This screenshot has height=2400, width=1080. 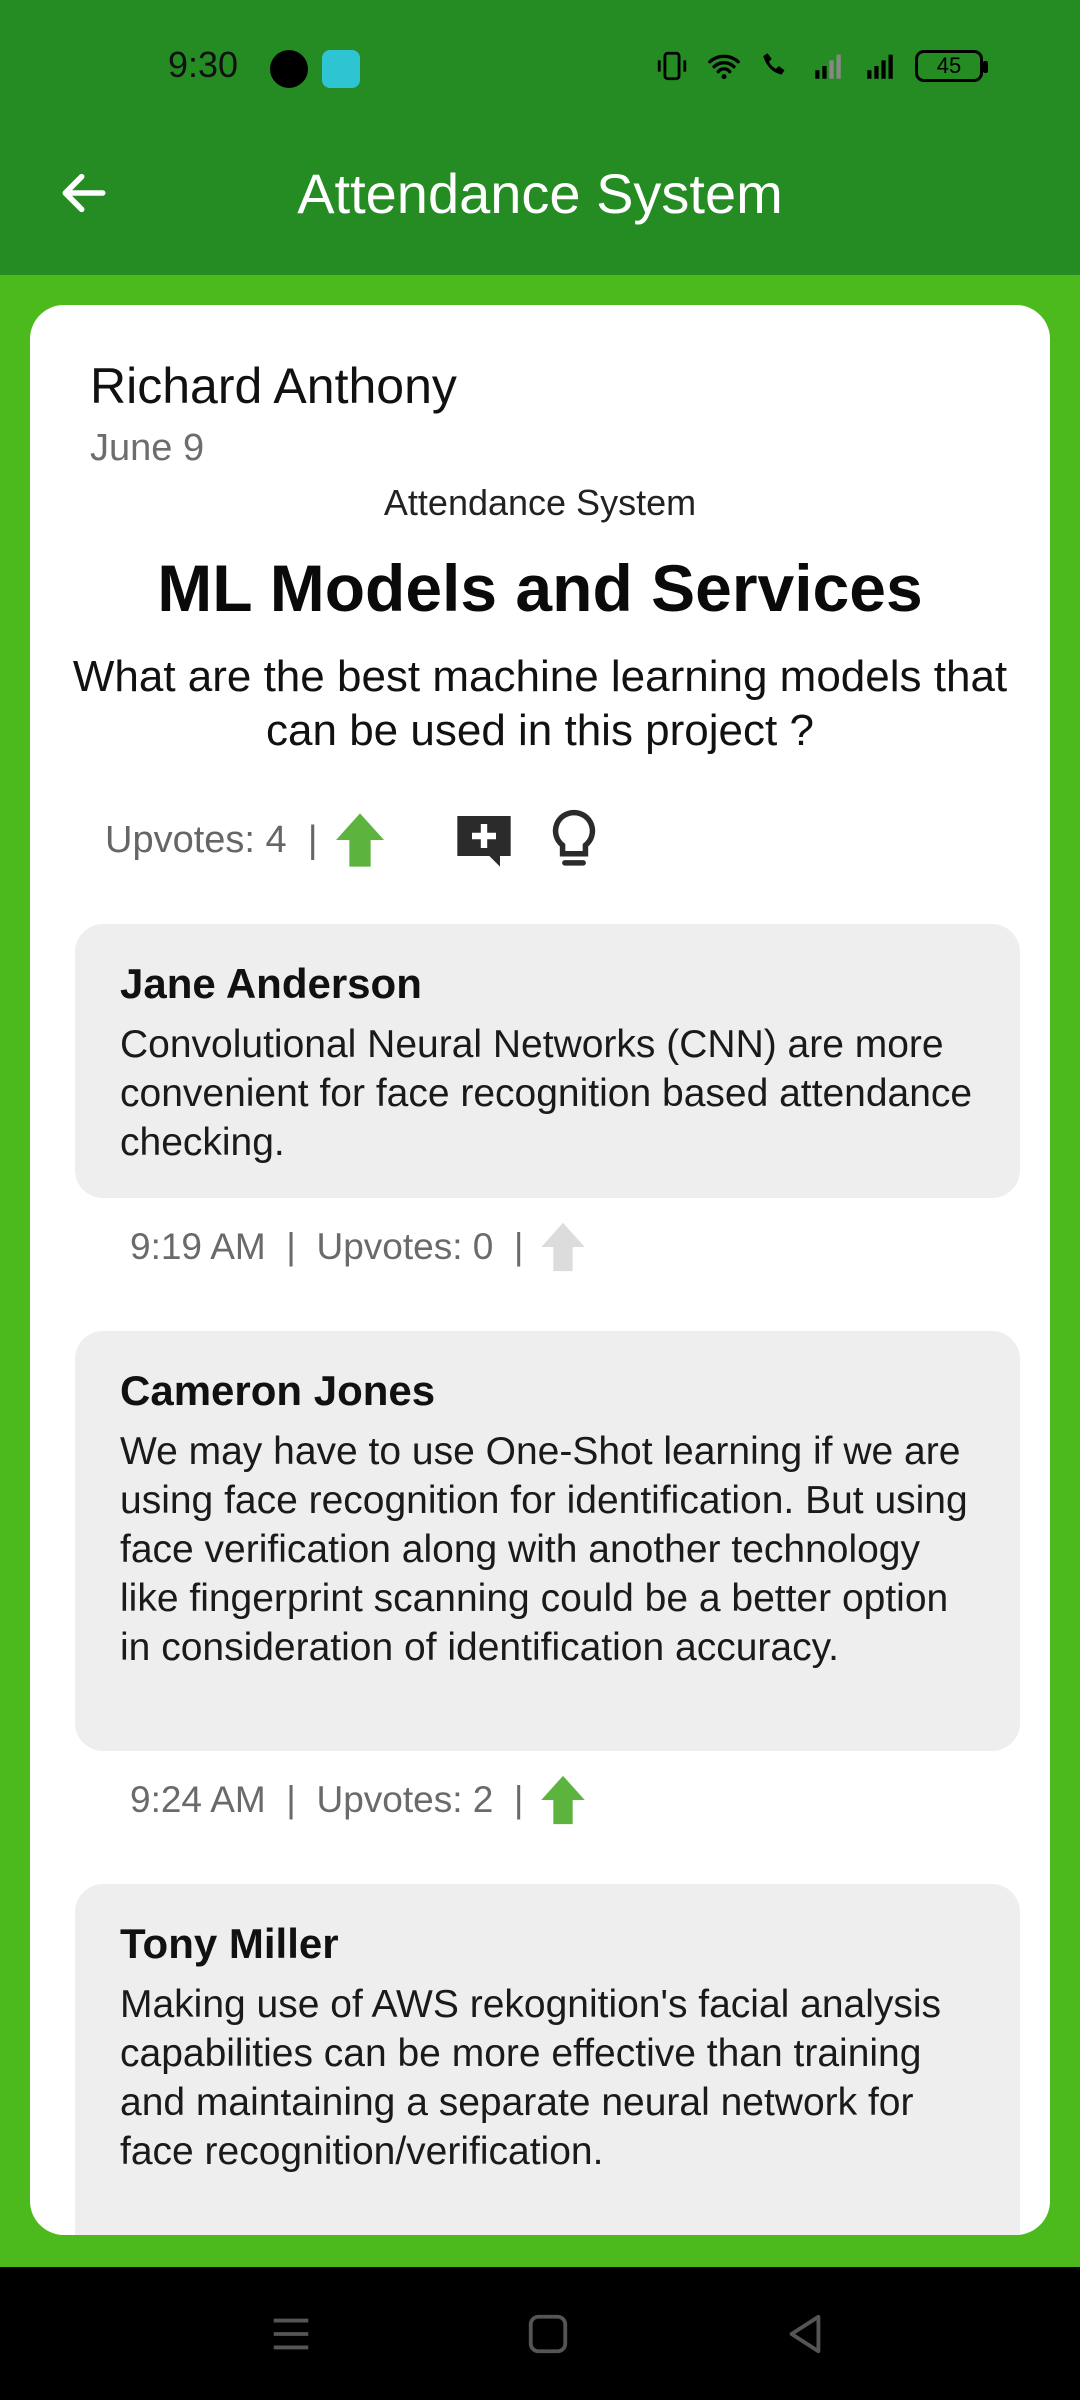 I want to click on battery-level: 45, so click(x=949, y=65).